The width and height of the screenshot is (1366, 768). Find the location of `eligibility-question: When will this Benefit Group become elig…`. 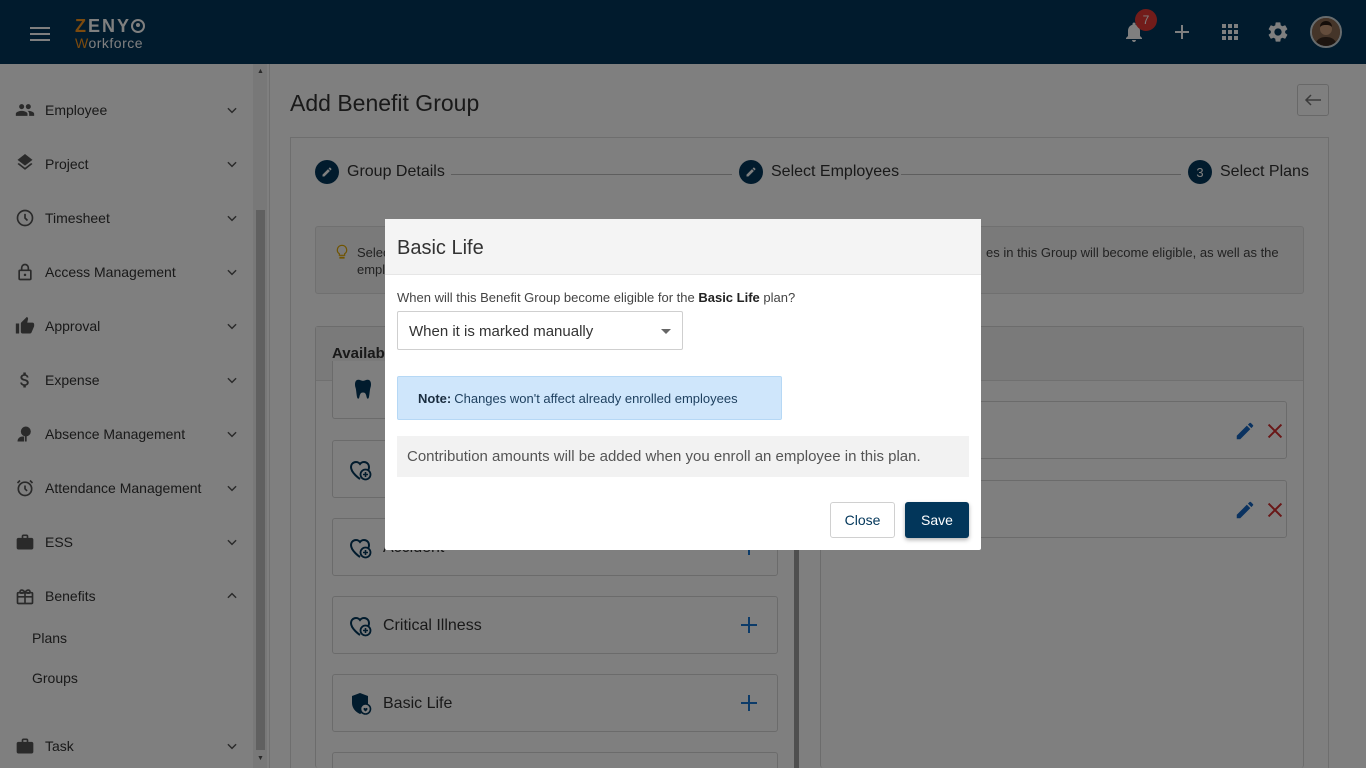

eligibility-question: When will this Benefit Group become elig… is located at coordinates (596, 297).